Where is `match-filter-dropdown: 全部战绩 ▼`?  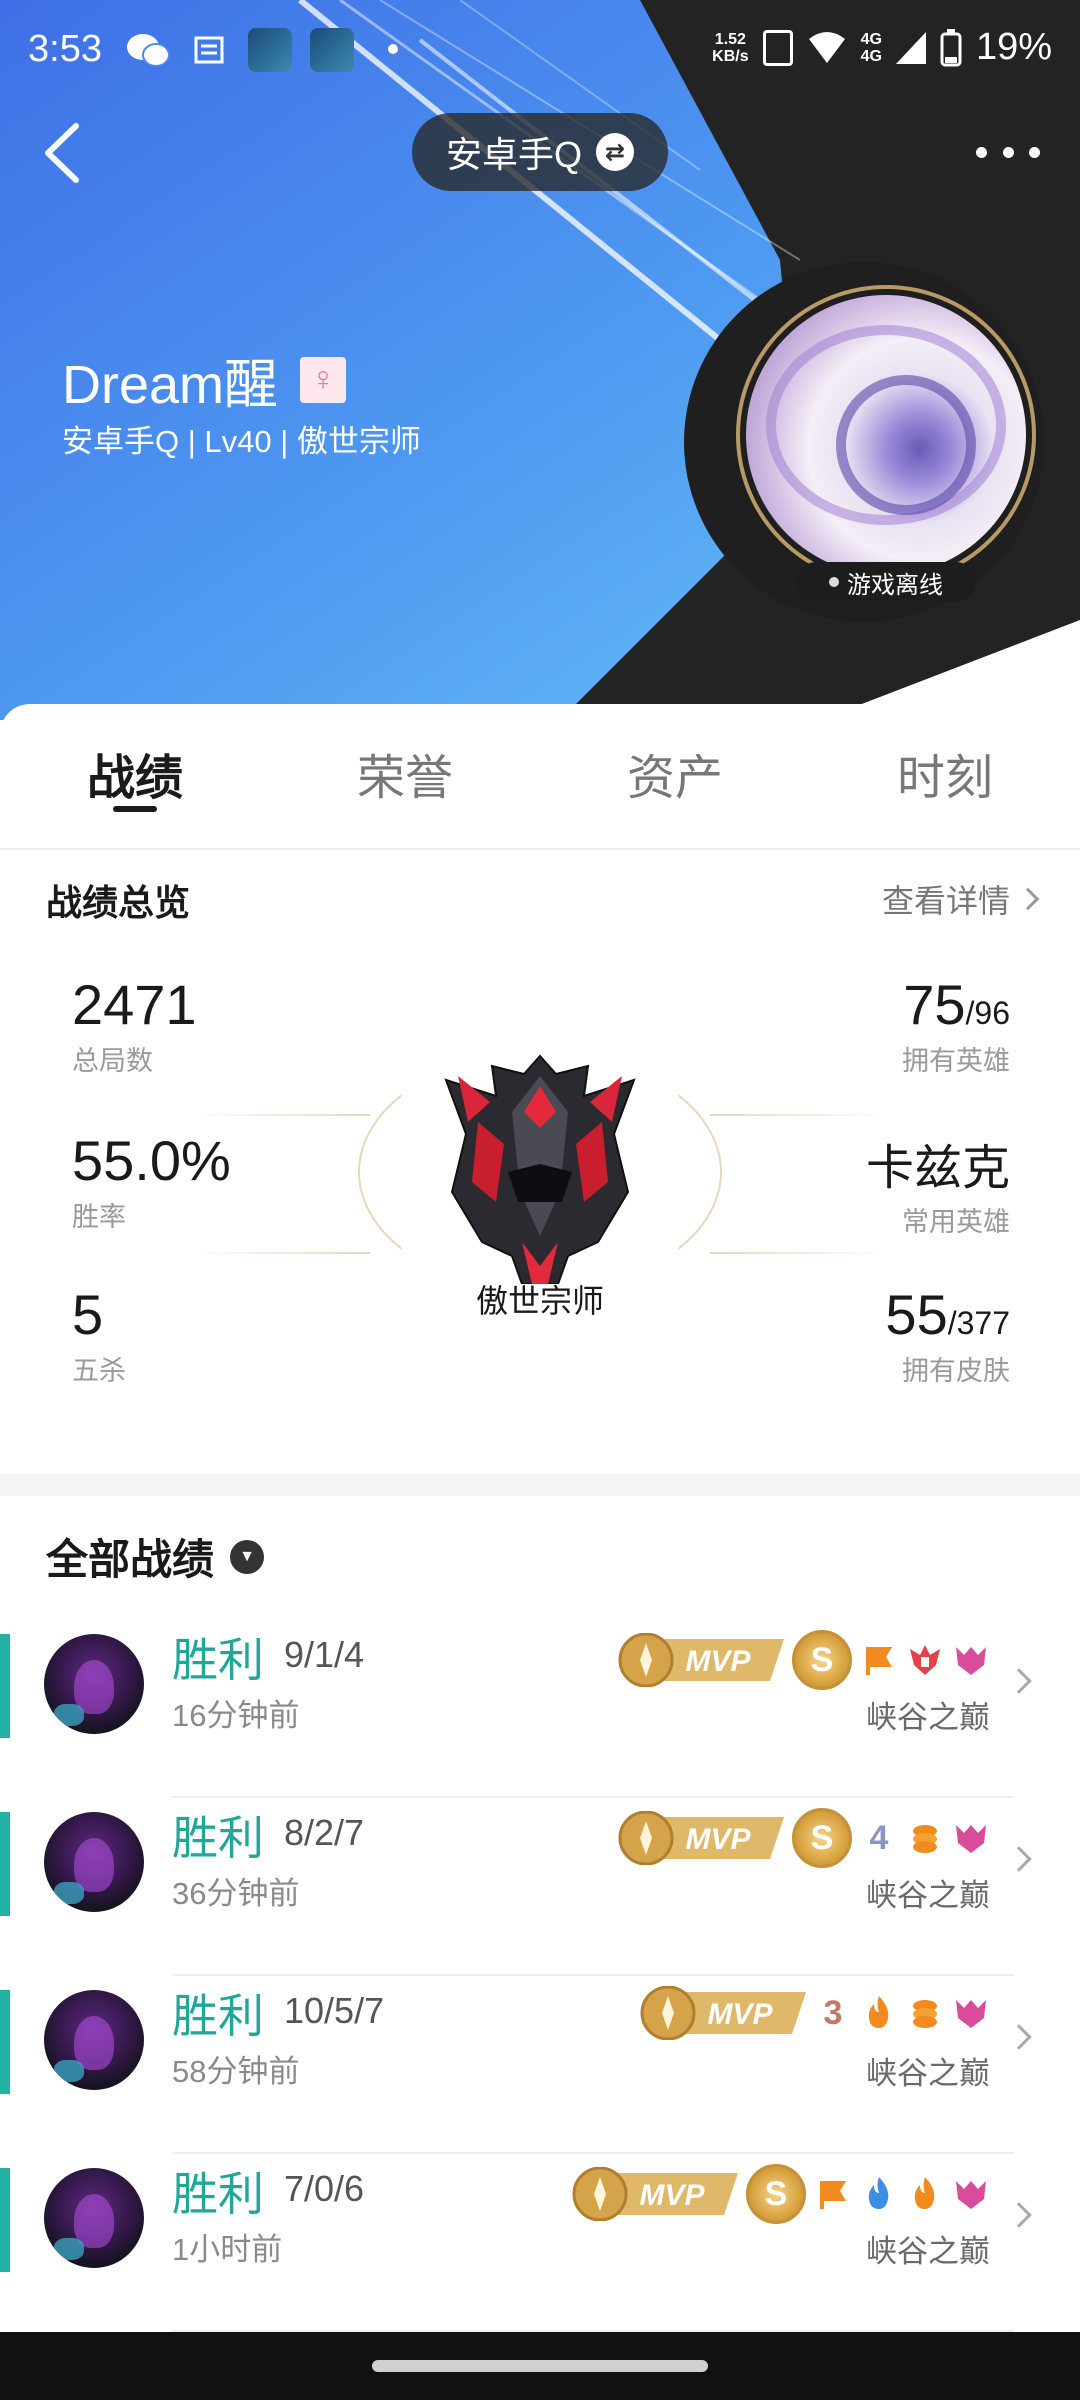
match-filter-dropdown: 全部战绩 ▼ is located at coordinates (155, 1556).